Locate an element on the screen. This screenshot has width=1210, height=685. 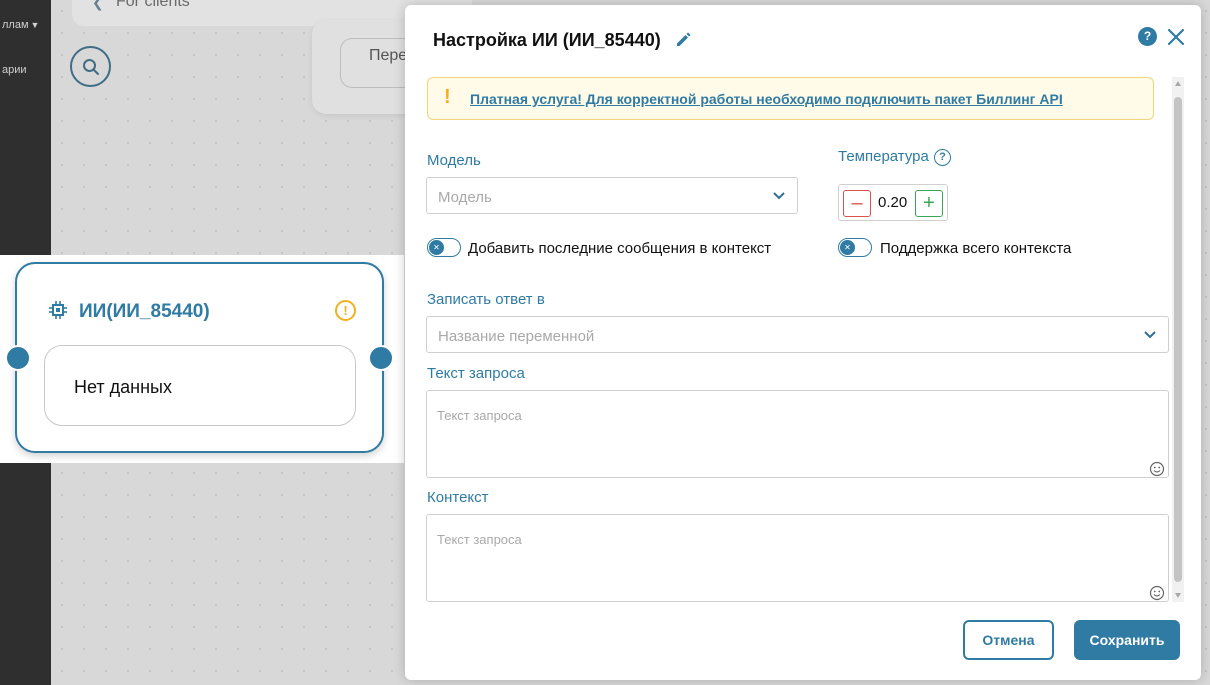
sidebar-item-1: ллам ▼ is located at coordinates (20, 25).